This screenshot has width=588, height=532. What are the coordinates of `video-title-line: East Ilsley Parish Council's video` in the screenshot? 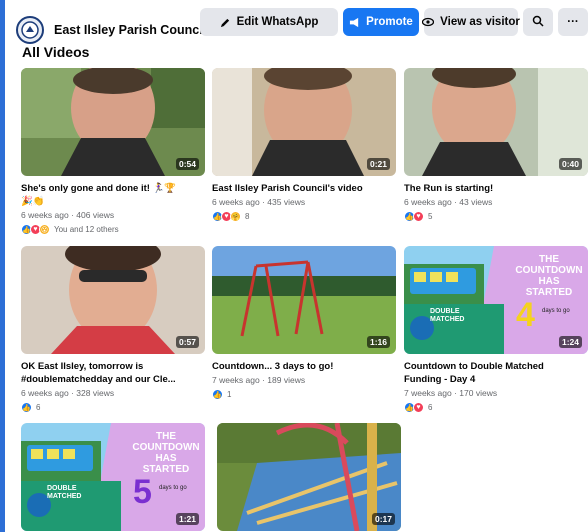 It's located at (287, 188).